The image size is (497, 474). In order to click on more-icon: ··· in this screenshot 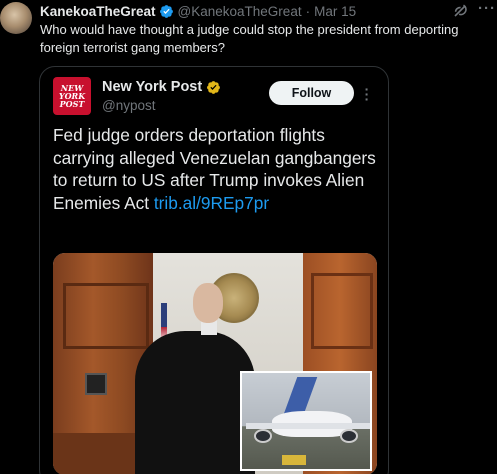, I will do `click(486, 9)`.